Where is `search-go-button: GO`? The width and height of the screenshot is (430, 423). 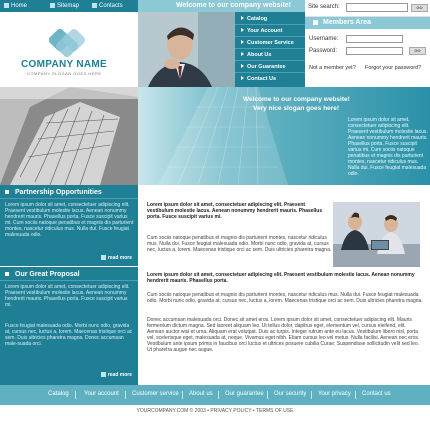 search-go-button: GO is located at coordinates (419, 8).